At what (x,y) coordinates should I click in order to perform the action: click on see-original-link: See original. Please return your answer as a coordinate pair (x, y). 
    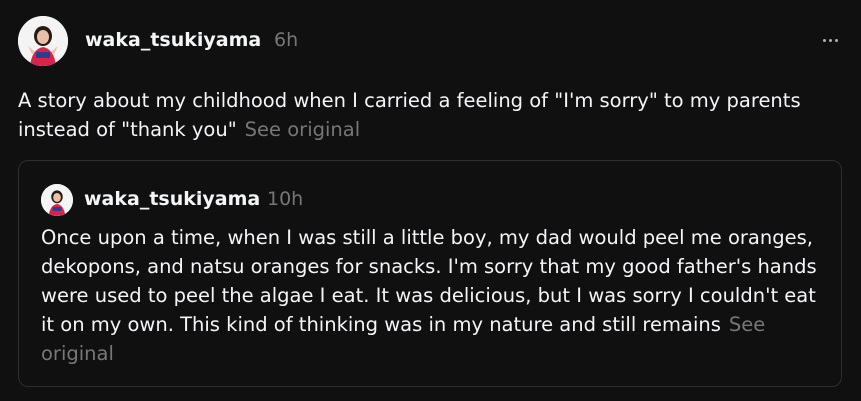
    Looking at the image, I should click on (302, 129).